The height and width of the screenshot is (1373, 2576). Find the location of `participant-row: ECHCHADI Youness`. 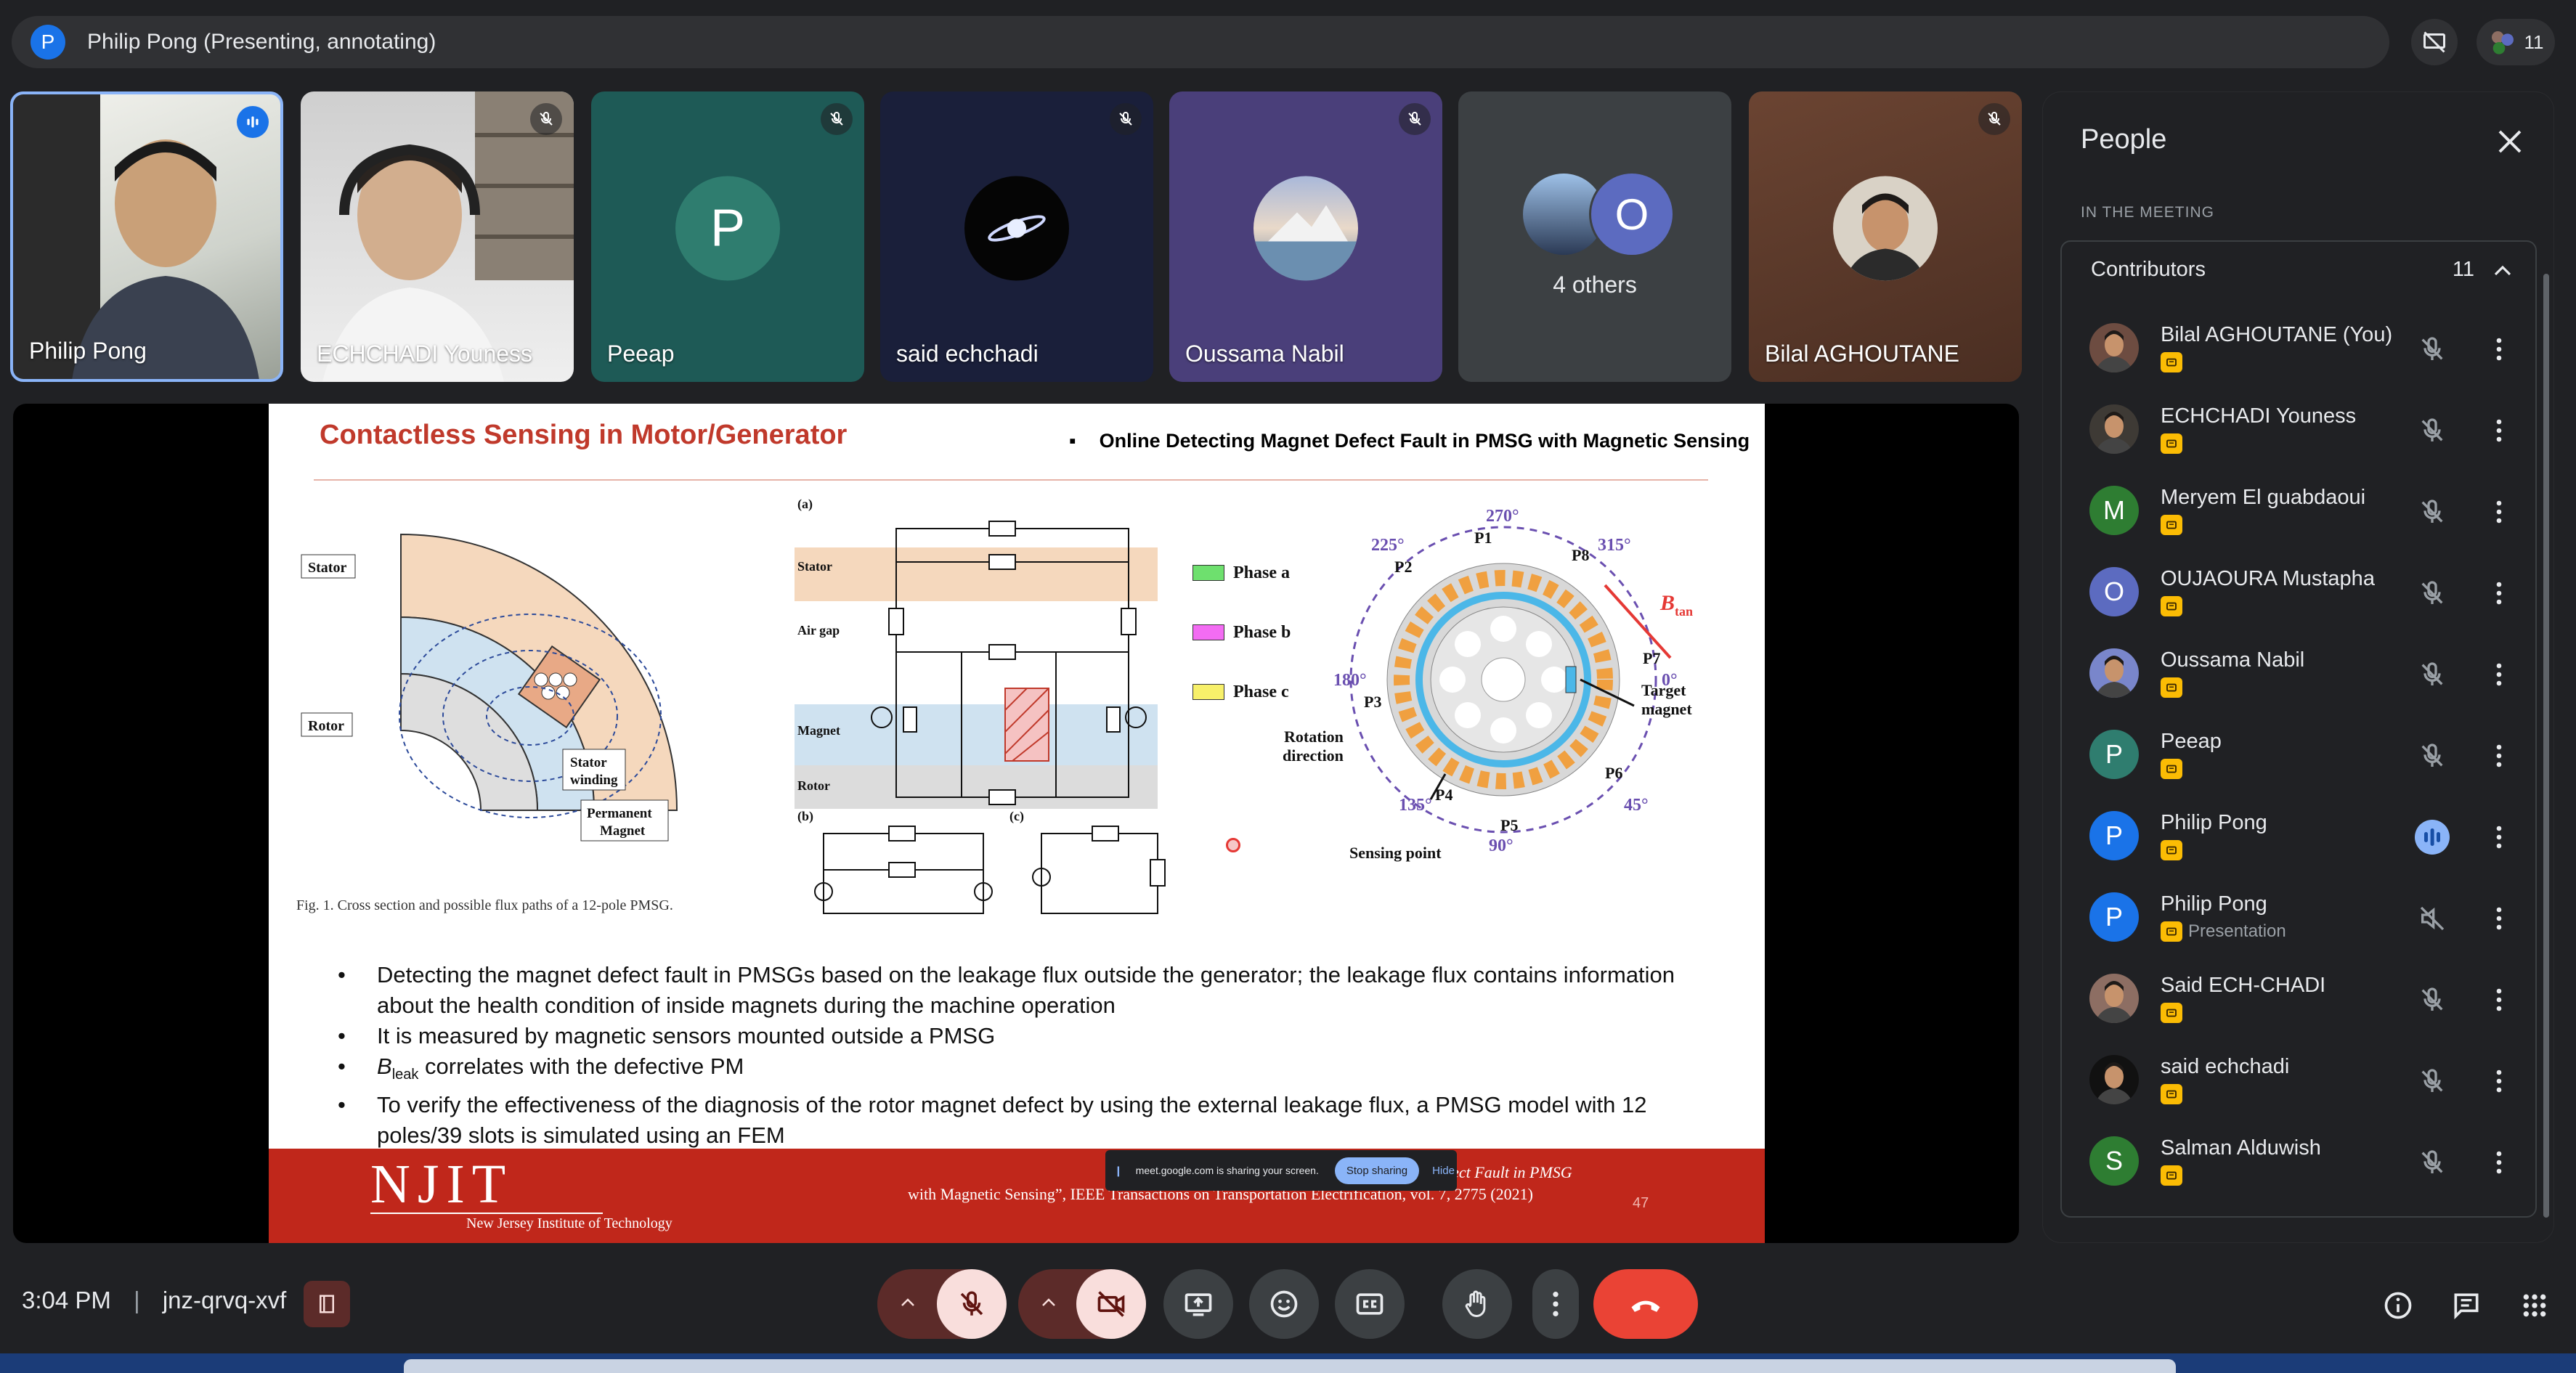

participant-row: ECHCHADI Youness is located at coordinates (2299, 429).